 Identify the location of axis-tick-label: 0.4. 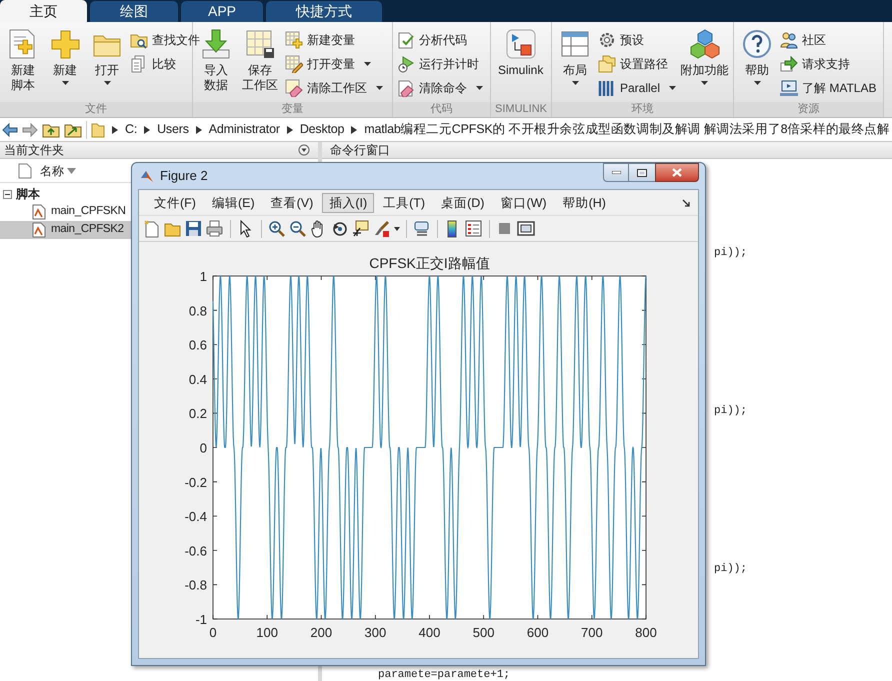
(197, 379).